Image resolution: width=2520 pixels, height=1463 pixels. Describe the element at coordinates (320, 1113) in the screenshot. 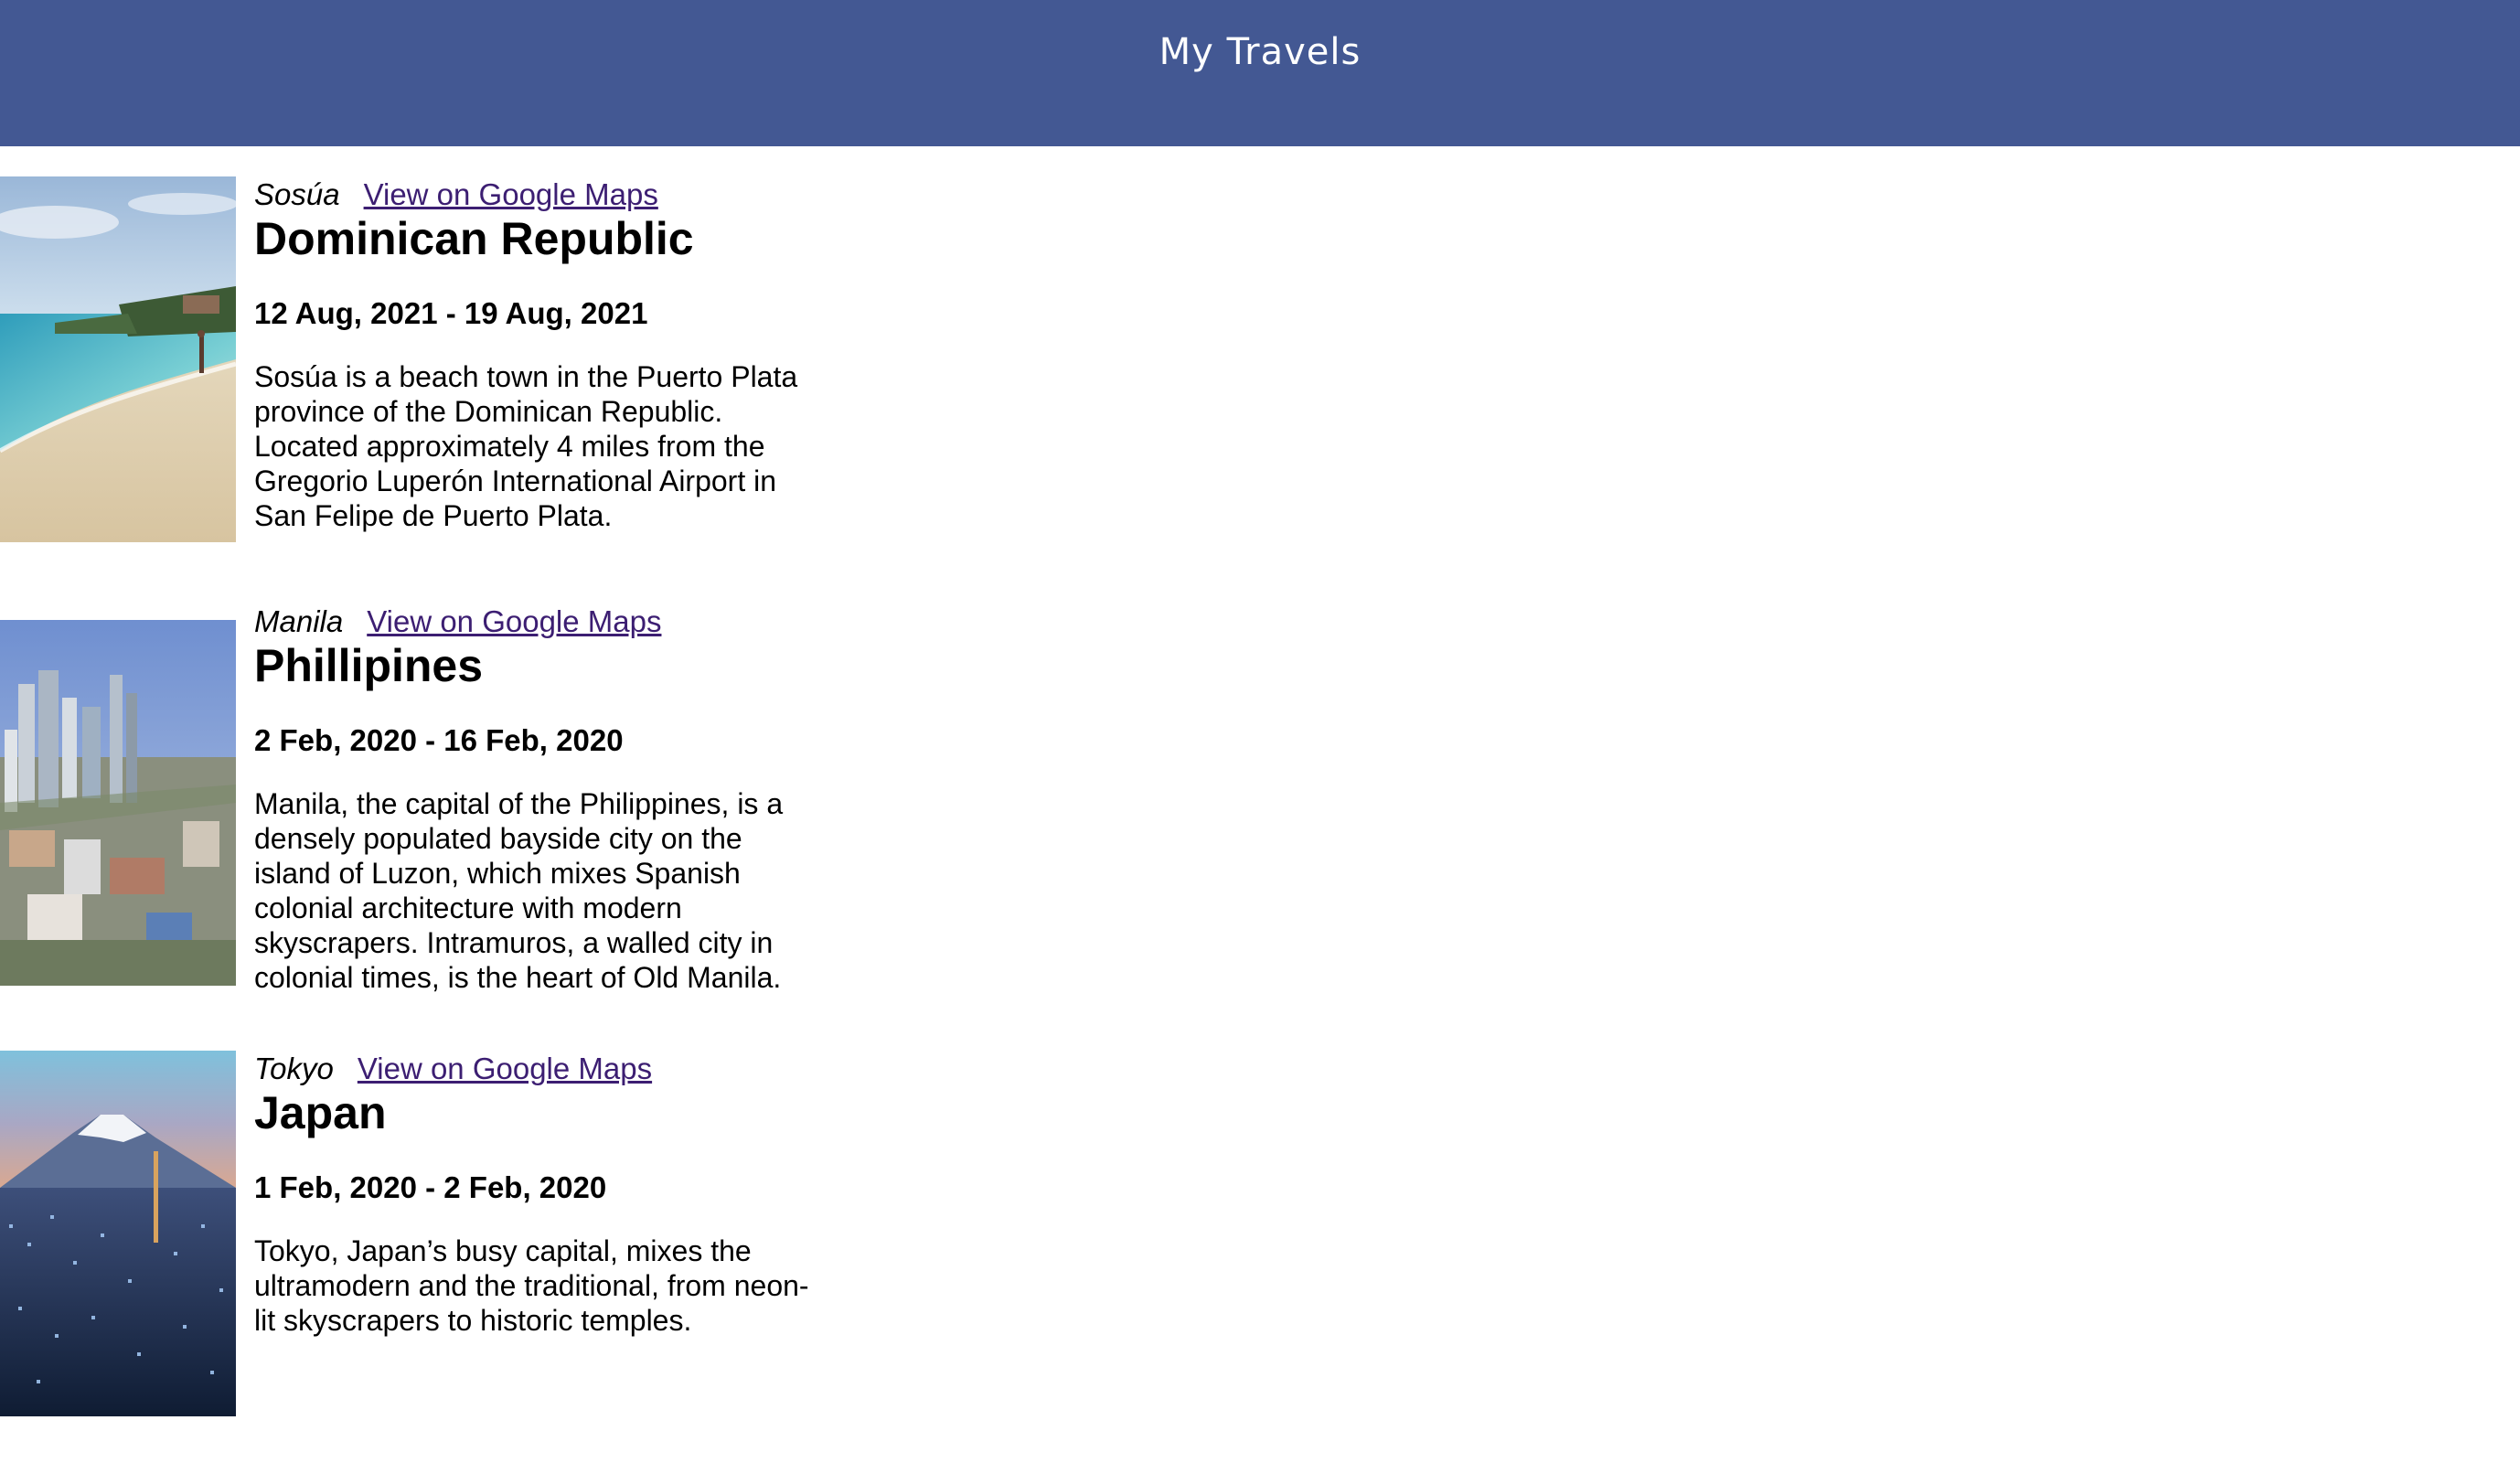

I see `country-name: Japan` at that location.